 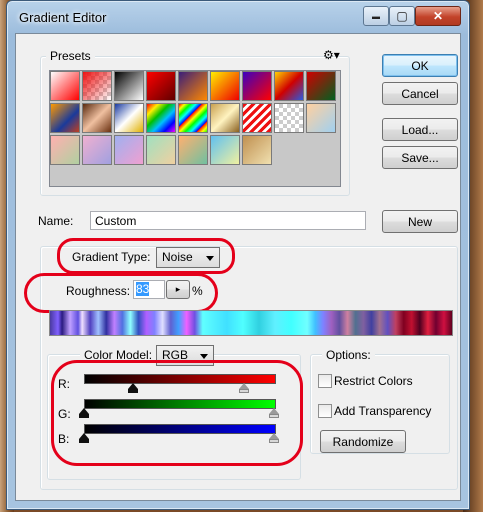 I want to click on name-label: Name:, so click(x=56, y=221).